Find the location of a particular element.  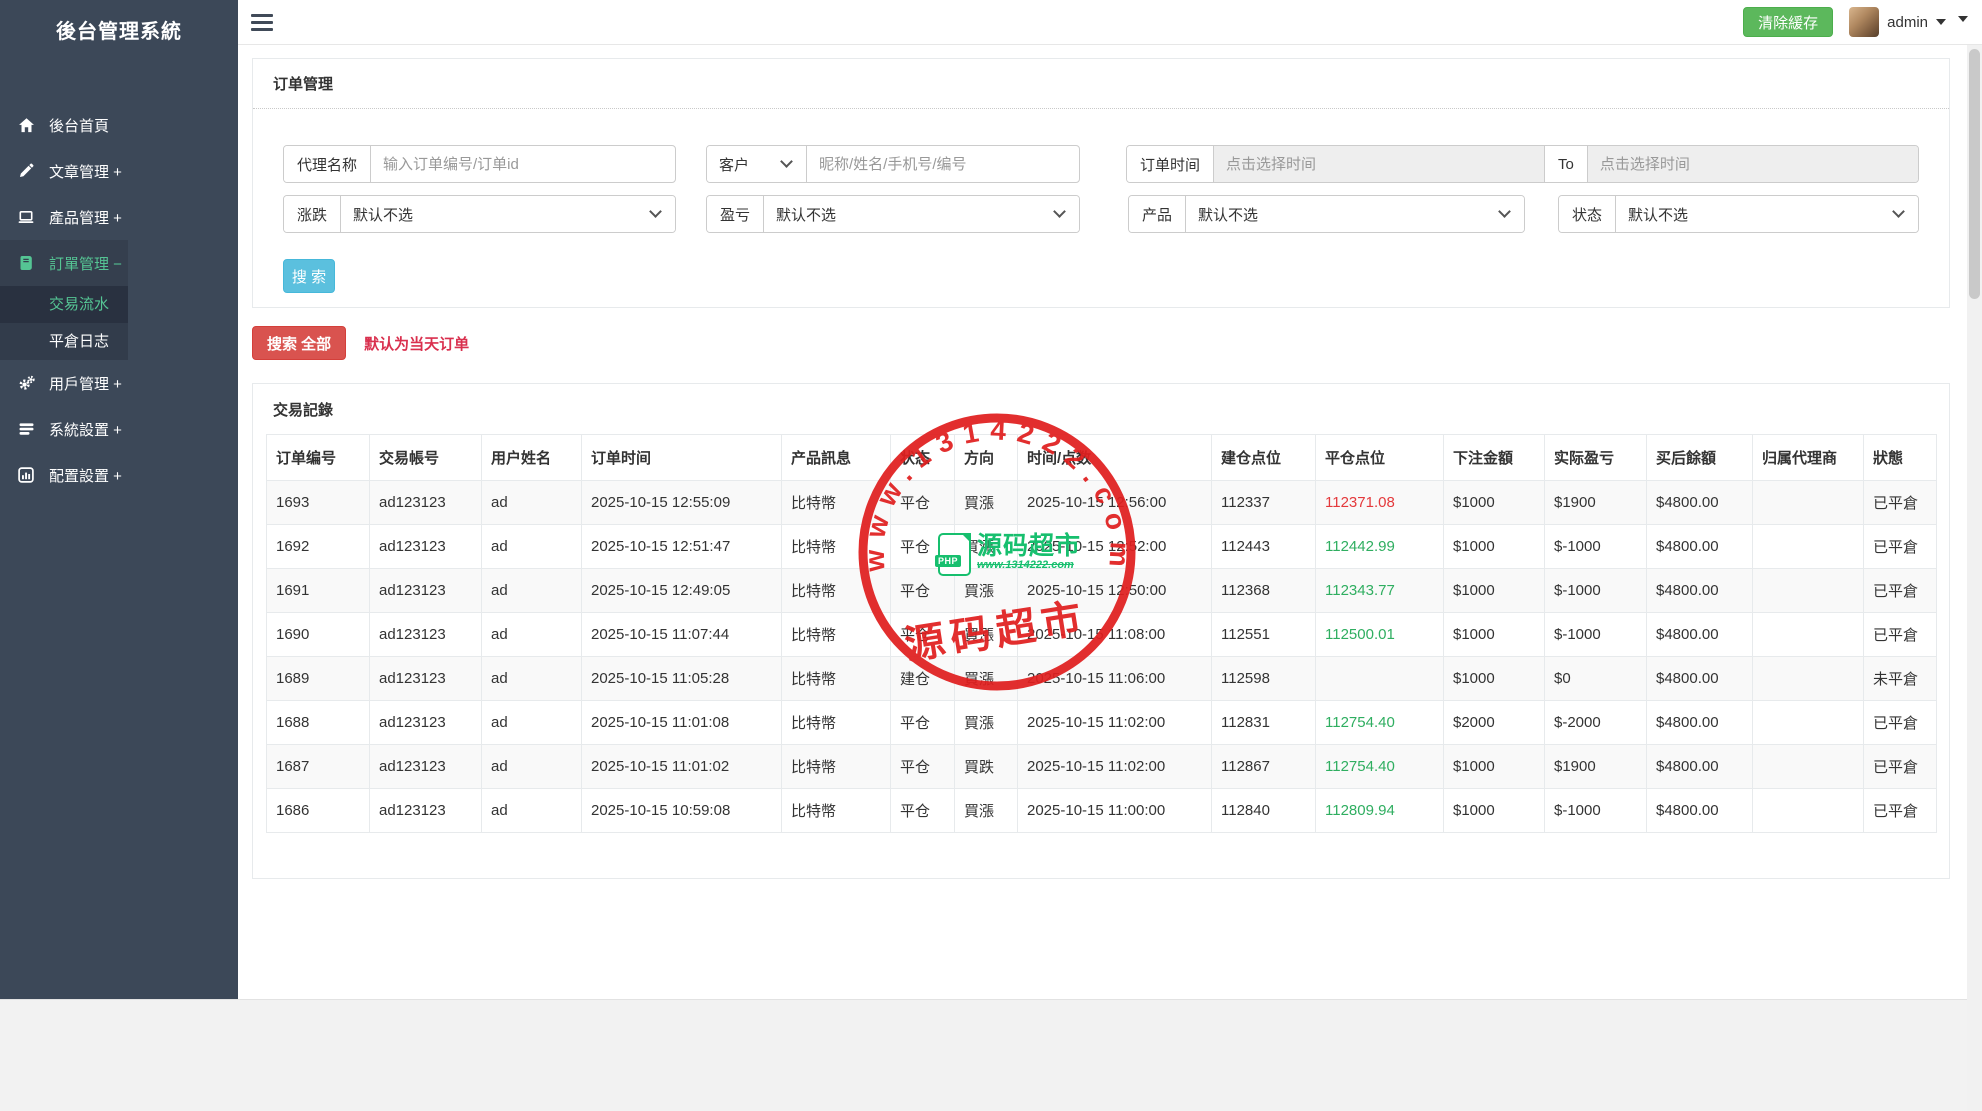

secondary-dropdown-caret-icon is located at coordinates (1963, 19).